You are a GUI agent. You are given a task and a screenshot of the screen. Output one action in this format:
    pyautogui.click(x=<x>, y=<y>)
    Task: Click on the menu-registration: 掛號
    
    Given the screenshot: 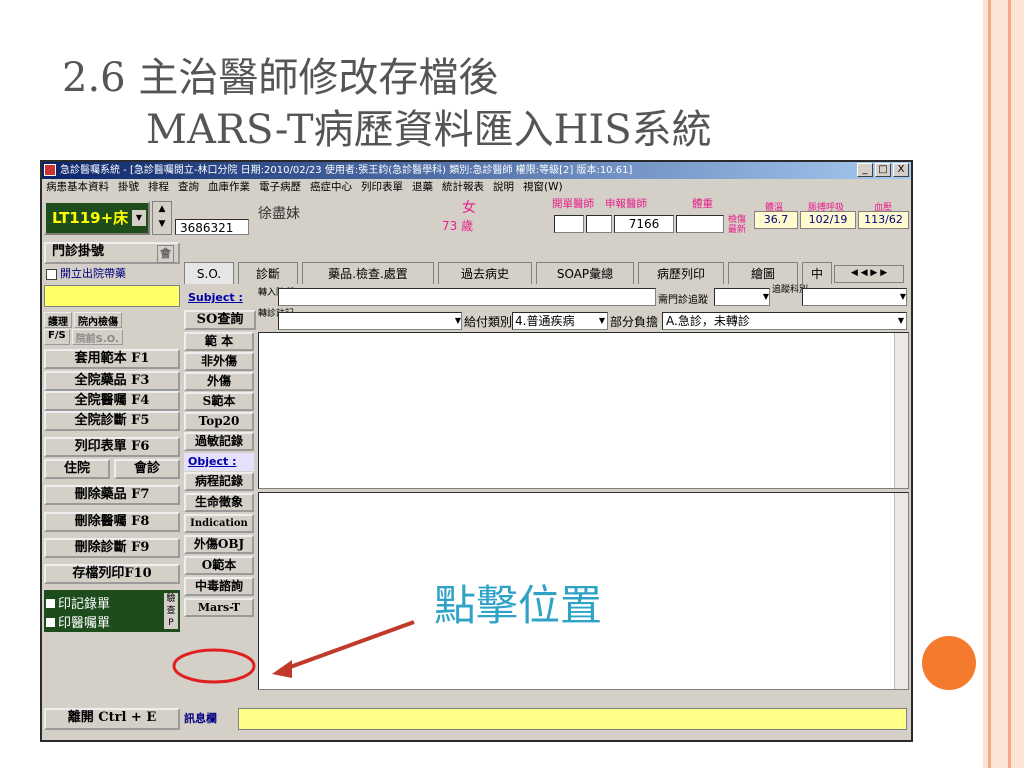 What is the action you would take?
    pyautogui.click(x=128, y=187)
    